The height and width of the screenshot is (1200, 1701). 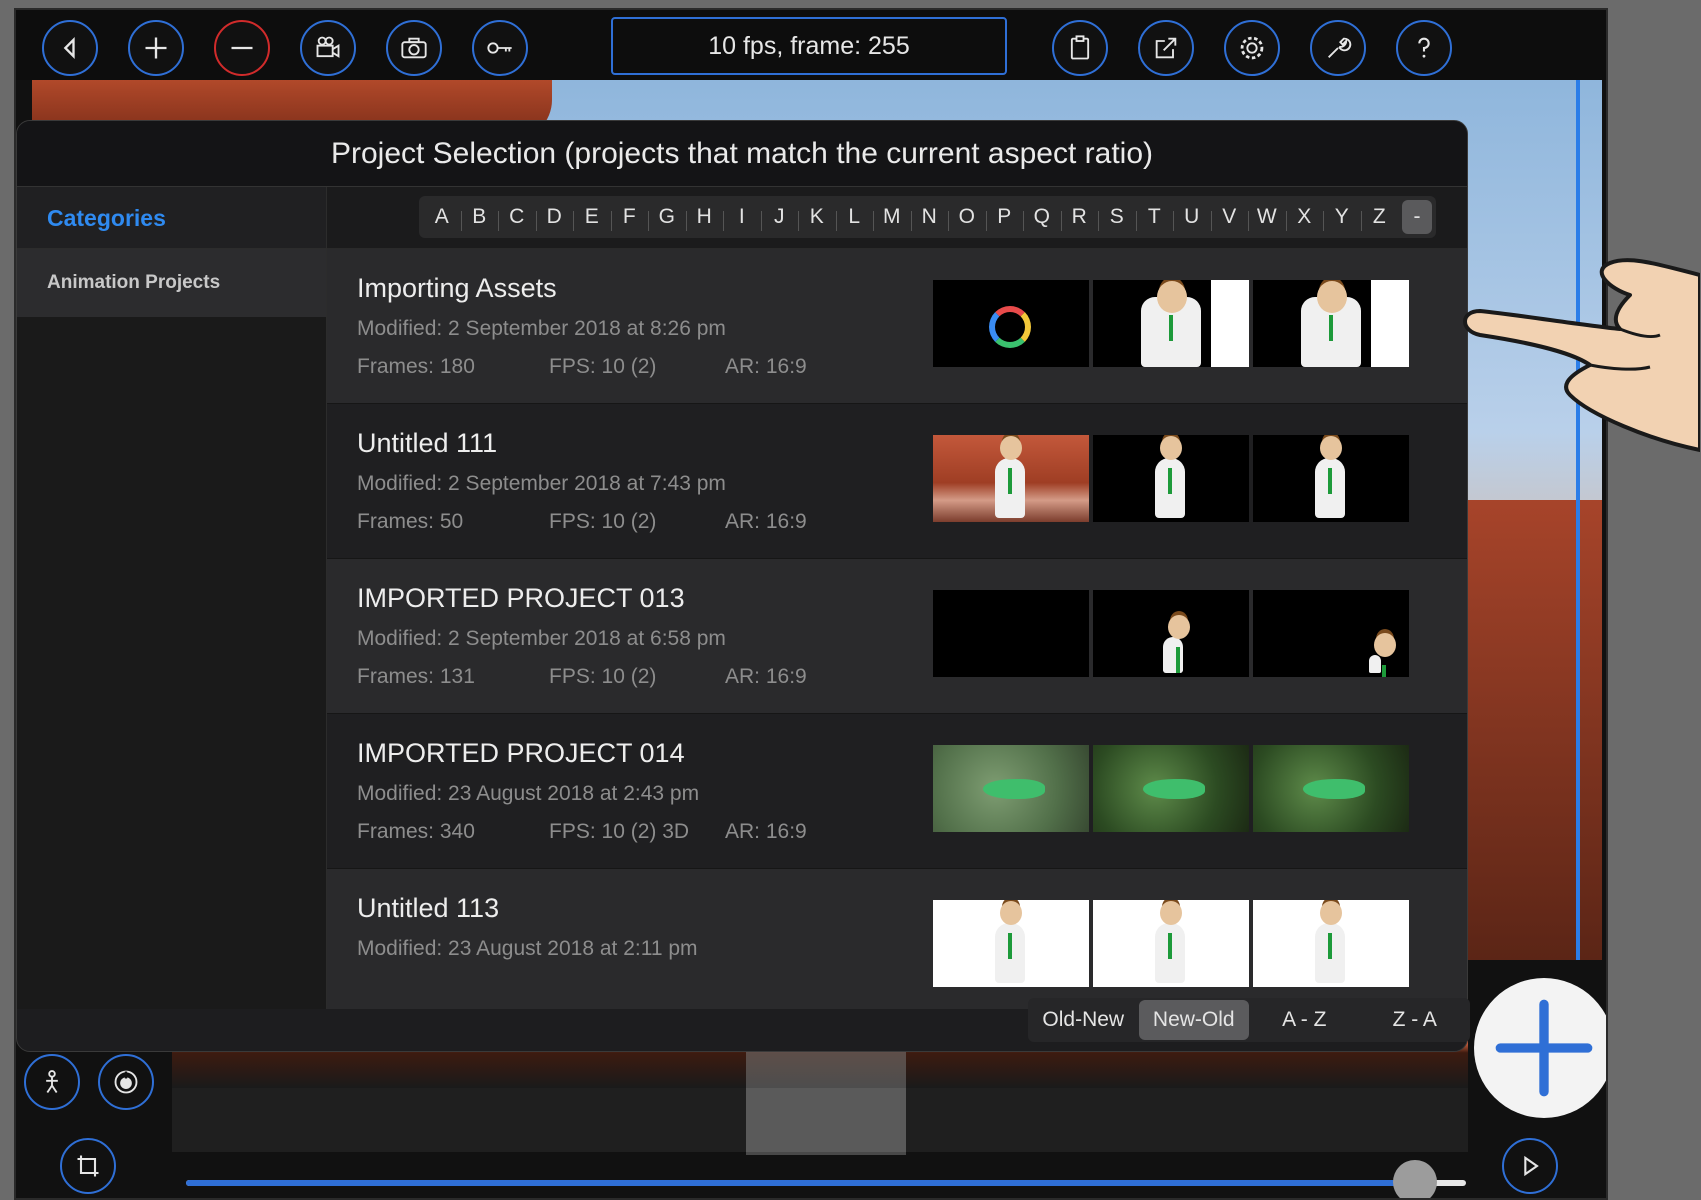 I want to click on alphabet-letter: C, so click(x=517, y=218).